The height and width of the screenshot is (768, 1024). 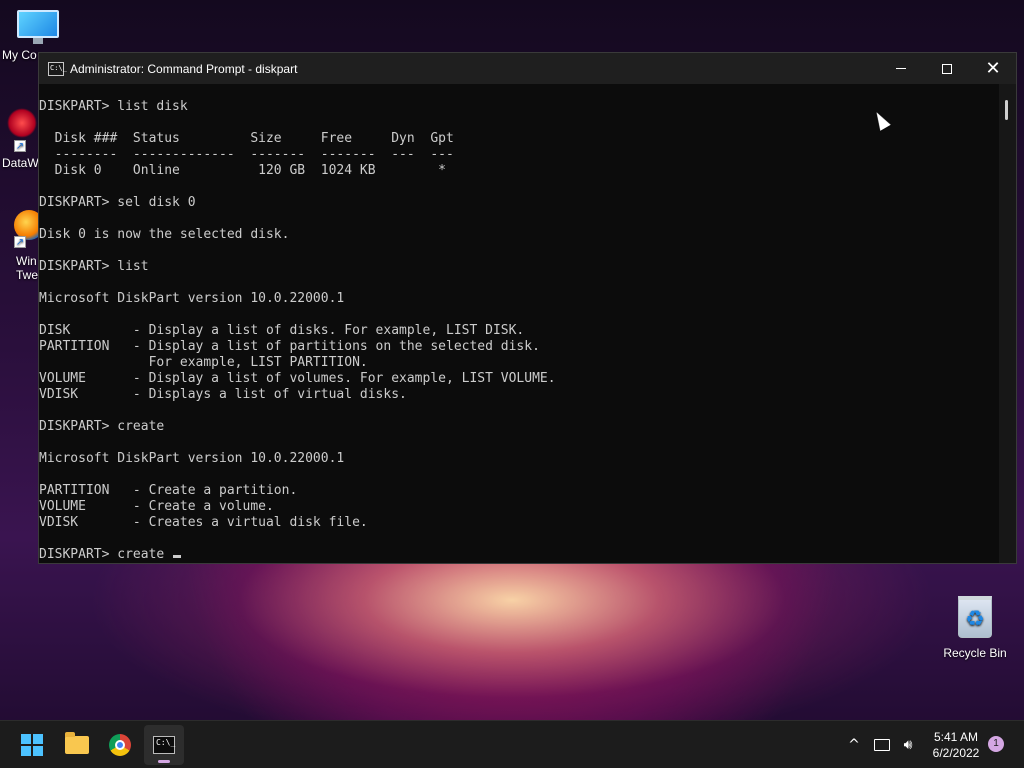 I want to click on console-line: DISKPART> list, so click(x=94, y=266).